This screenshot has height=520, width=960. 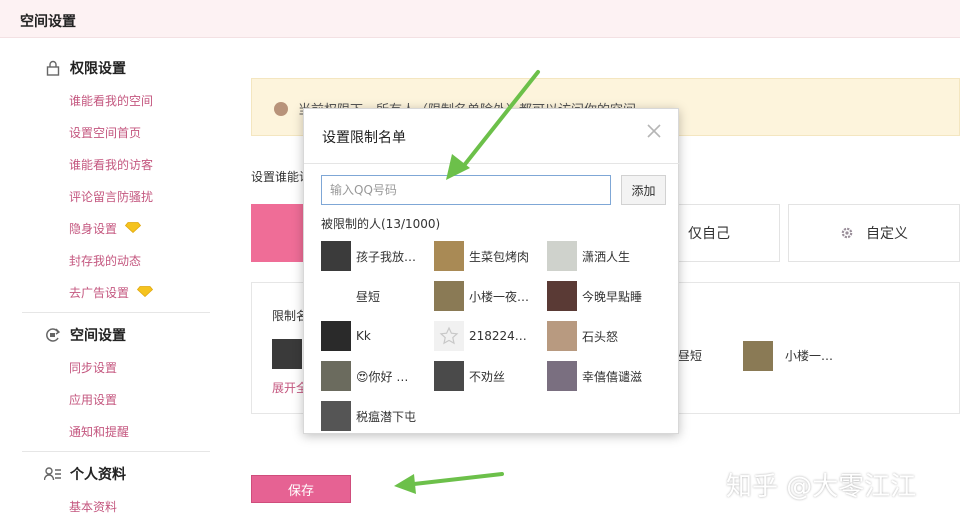 I want to click on person-name: 税瘟潜下屯, so click(x=386, y=416).